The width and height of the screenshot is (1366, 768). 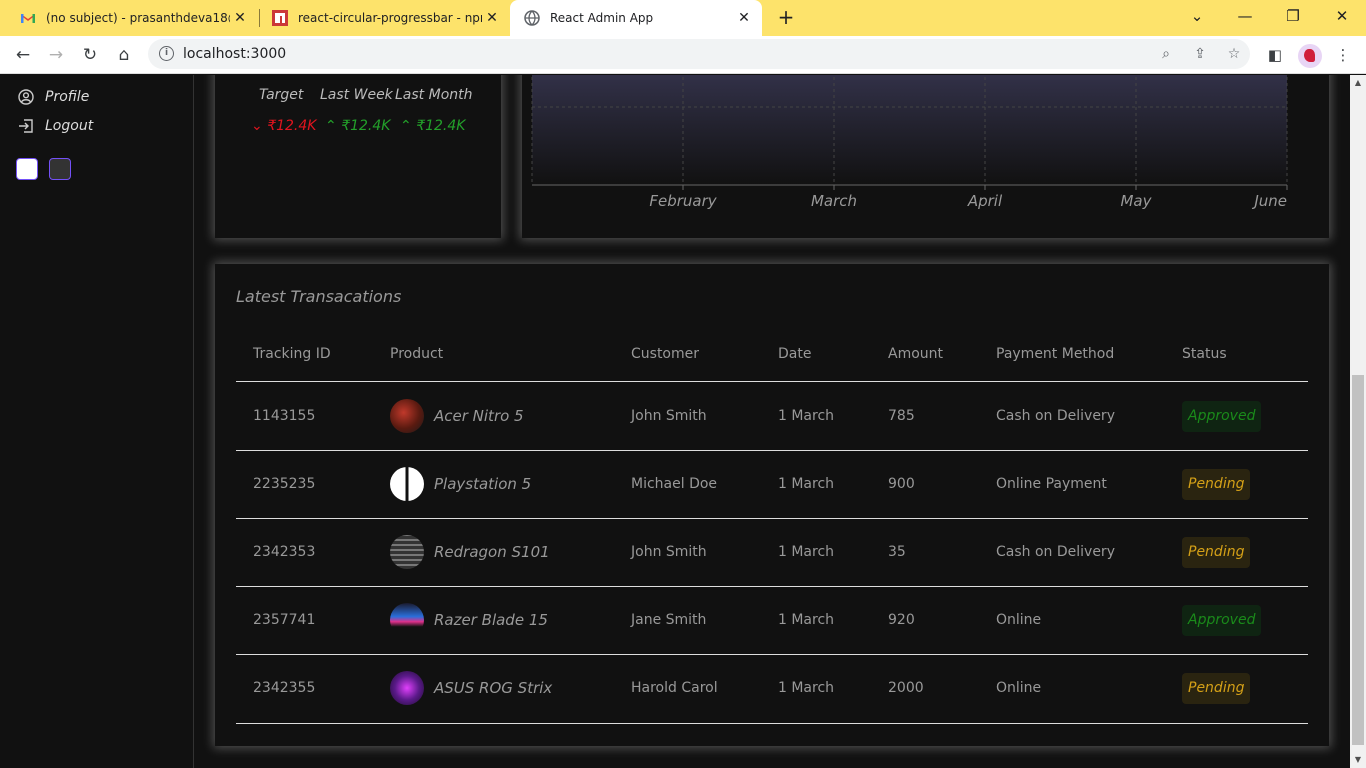 I want to click on column-header: Status, so click(x=1204, y=354).